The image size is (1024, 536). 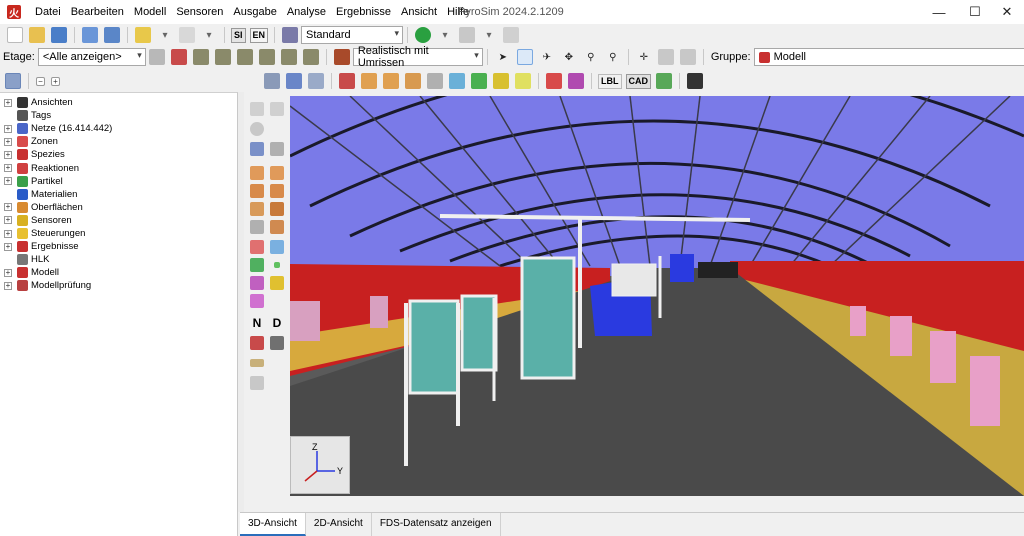 What do you see at coordinates (277, 227) in the screenshot?
I see `draw-hole-icon` at bounding box center [277, 227].